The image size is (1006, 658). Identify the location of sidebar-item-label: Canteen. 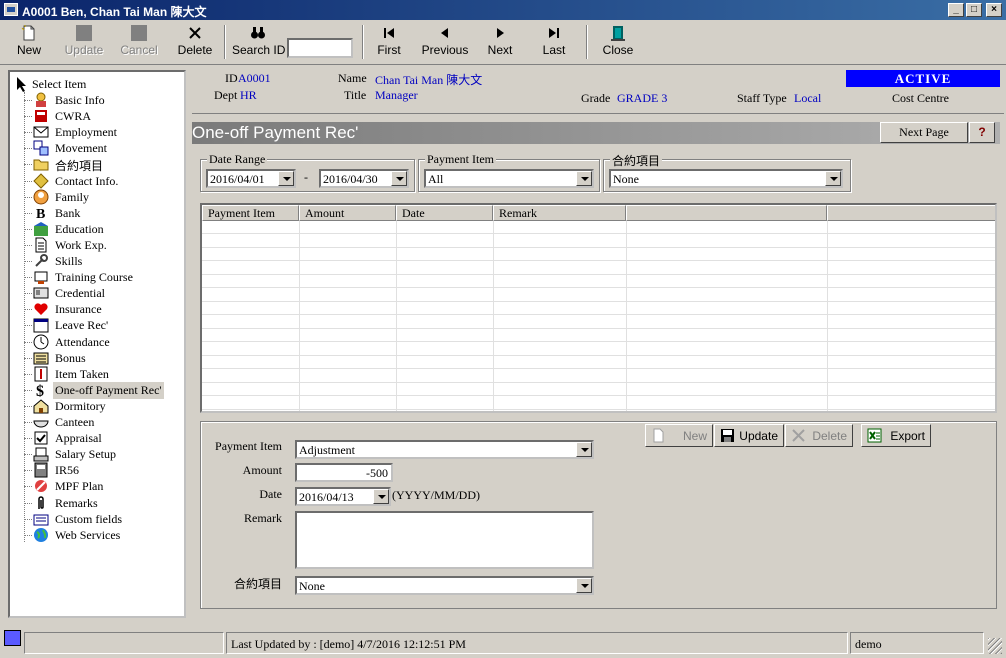
(75, 422).